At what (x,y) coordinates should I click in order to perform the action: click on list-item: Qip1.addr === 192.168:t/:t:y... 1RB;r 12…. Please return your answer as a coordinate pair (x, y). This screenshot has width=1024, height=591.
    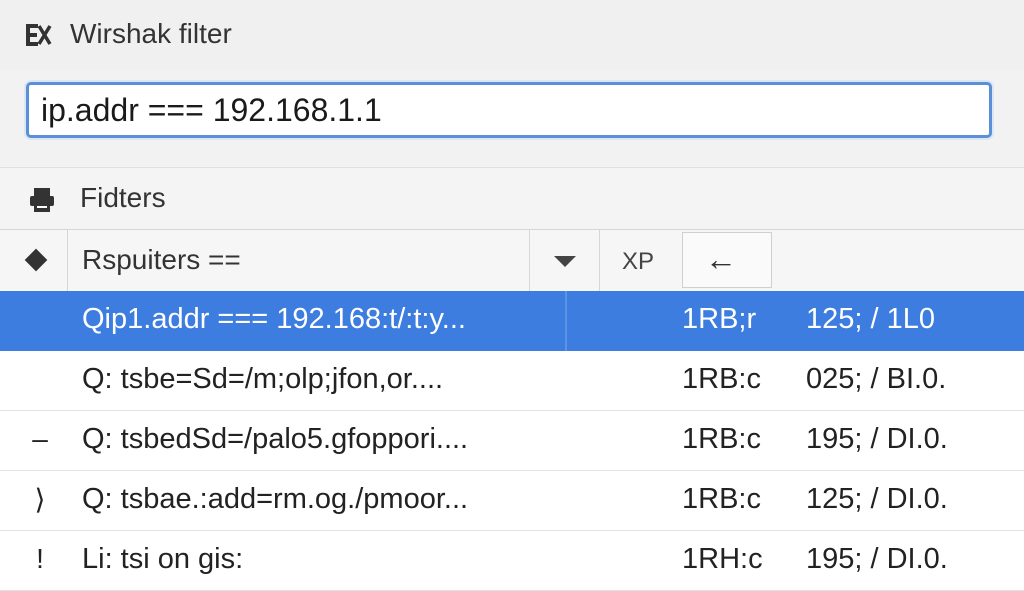
    Looking at the image, I should click on (512, 321).